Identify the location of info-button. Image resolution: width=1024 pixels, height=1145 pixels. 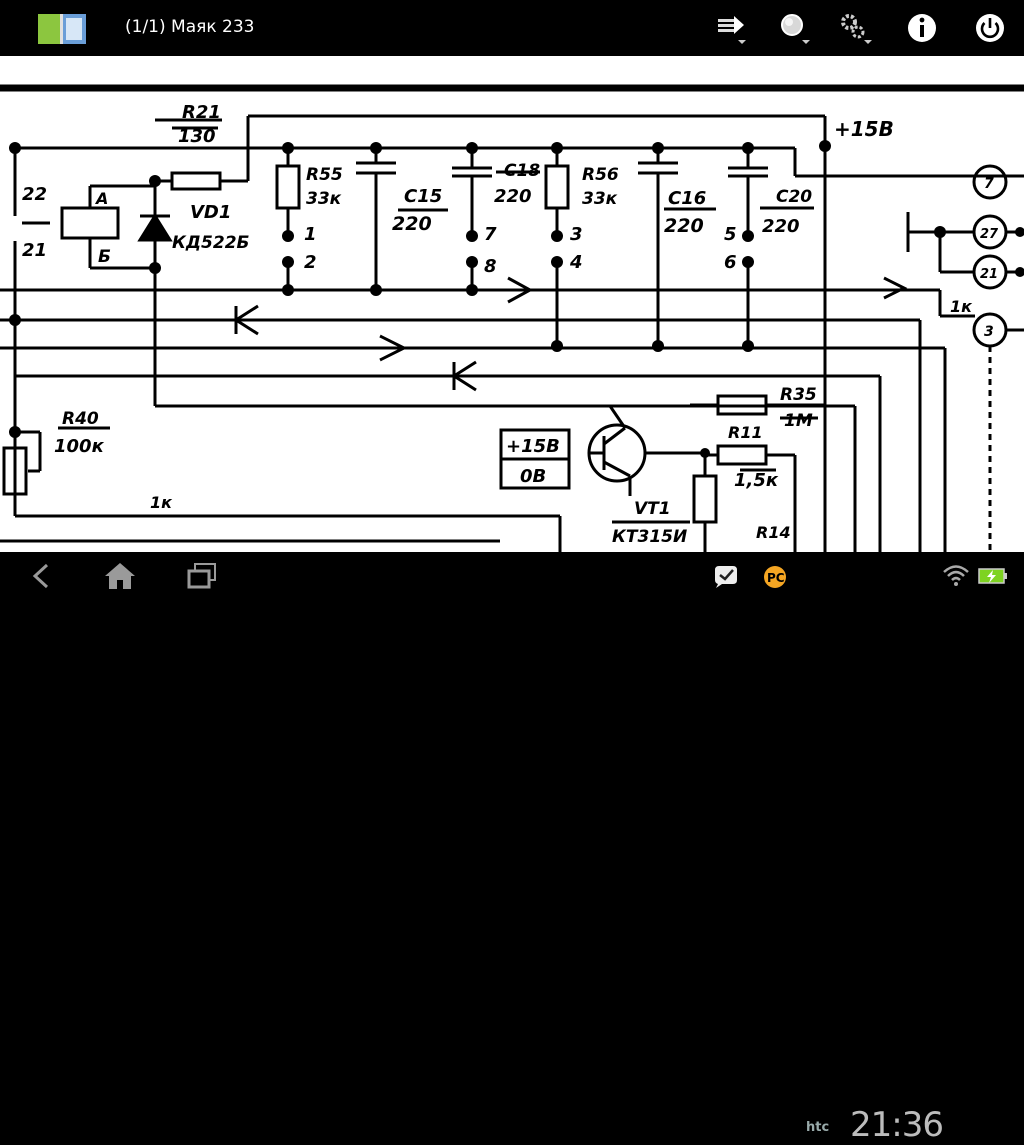
(922, 28).